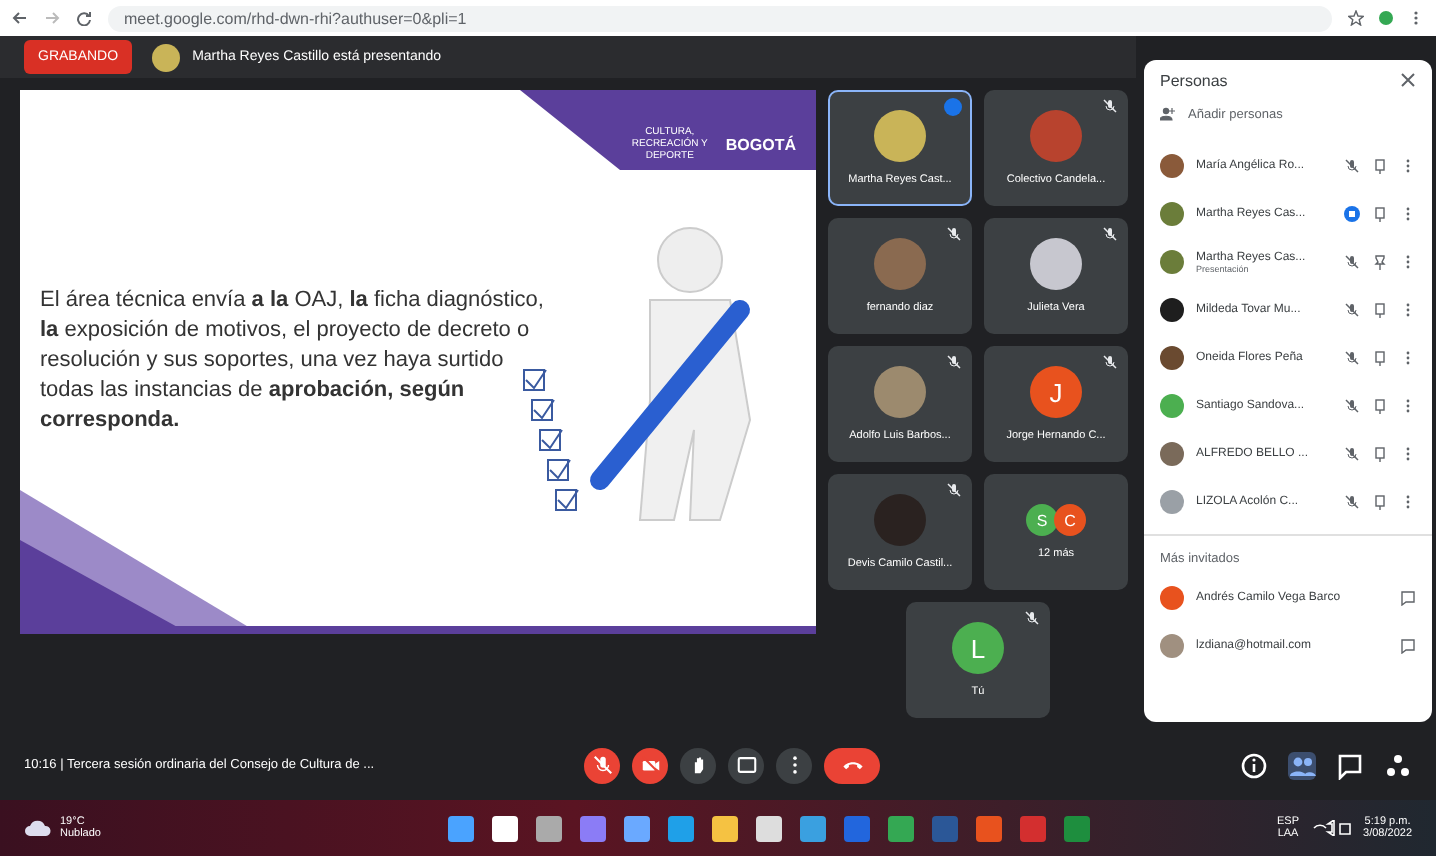 The image size is (1436, 856). What do you see at coordinates (1168, 114) in the screenshot?
I see `add-person-icon` at bounding box center [1168, 114].